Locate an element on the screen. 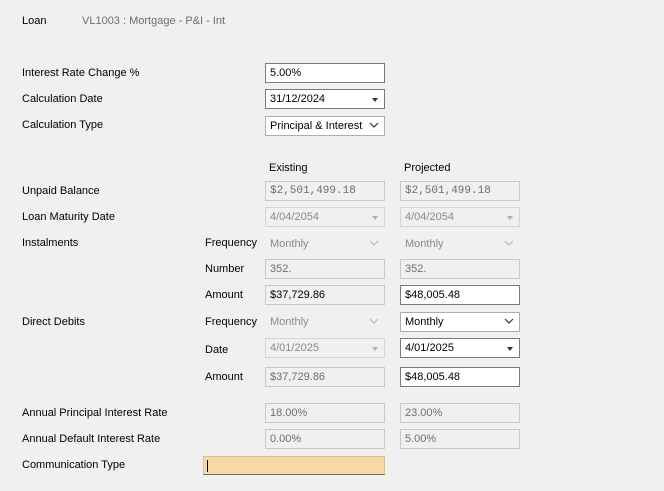 The width and height of the screenshot is (664, 491). text-caret is located at coordinates (207, 466).